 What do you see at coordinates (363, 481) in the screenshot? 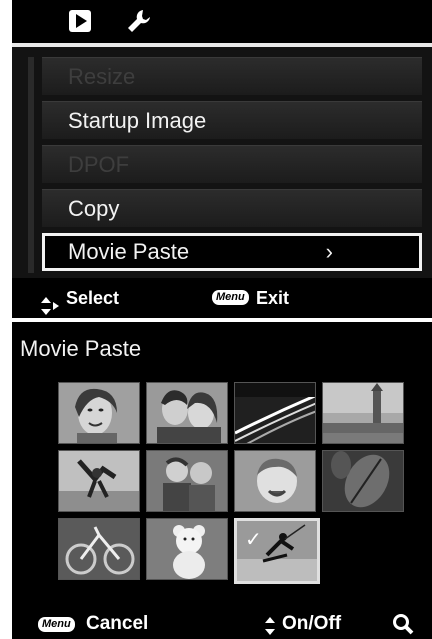
I see `thumbnail-leaves` at bounding box center [363, 481].